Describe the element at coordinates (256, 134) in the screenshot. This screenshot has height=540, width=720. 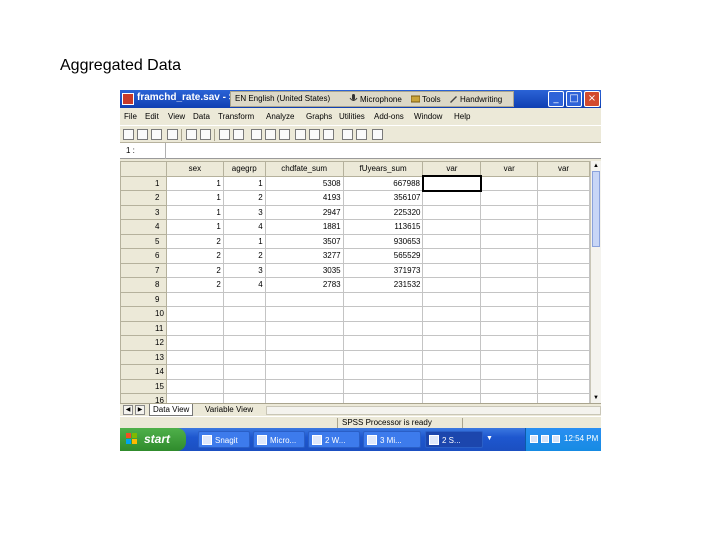
I see `find-icon` at that location.